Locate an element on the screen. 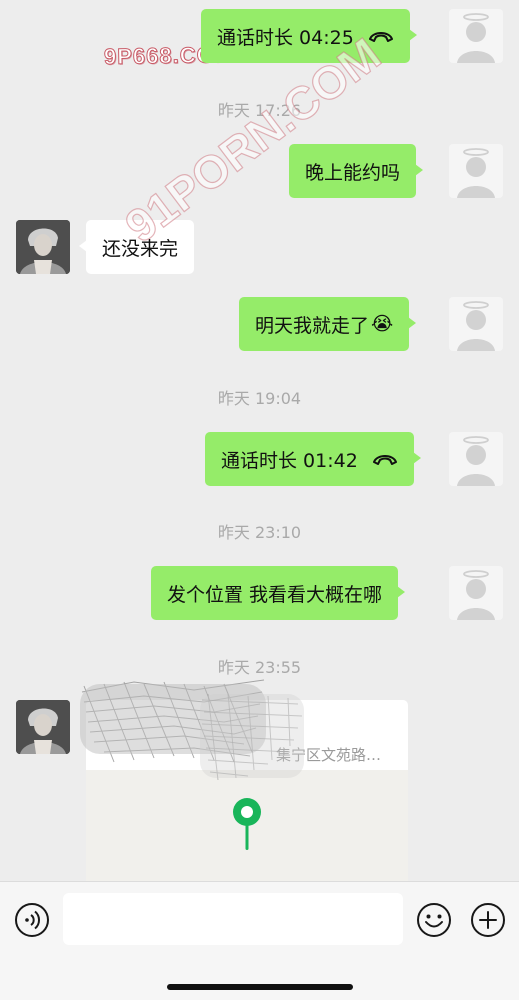 This screenshot has width=519, height=1000. chat-input-bar is located at coordinates (259, 940).